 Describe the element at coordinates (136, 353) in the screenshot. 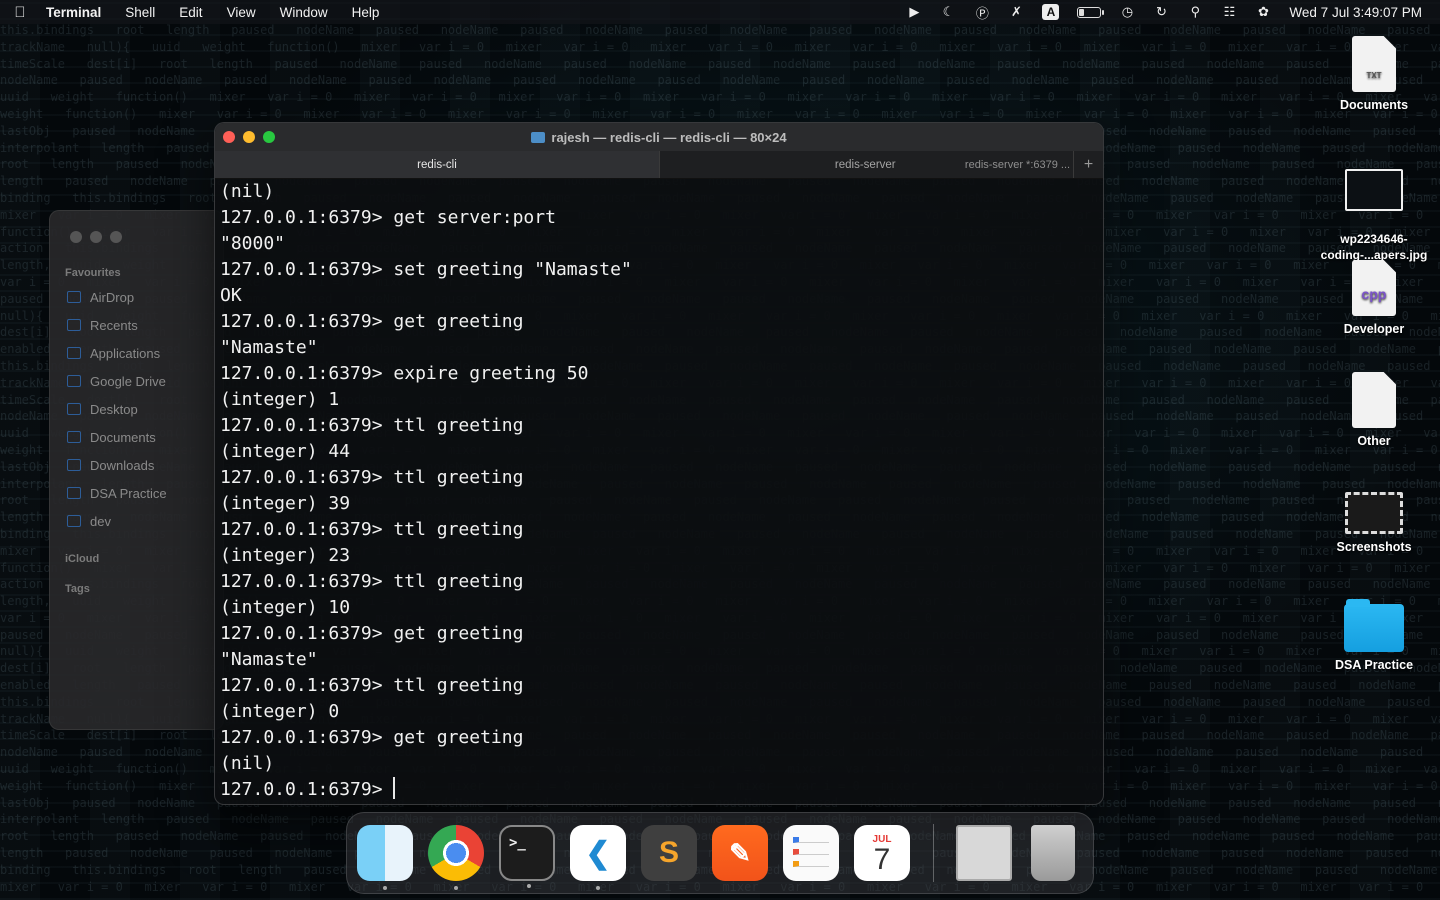

I see `sidebar-item-applications: Applications` at that location.